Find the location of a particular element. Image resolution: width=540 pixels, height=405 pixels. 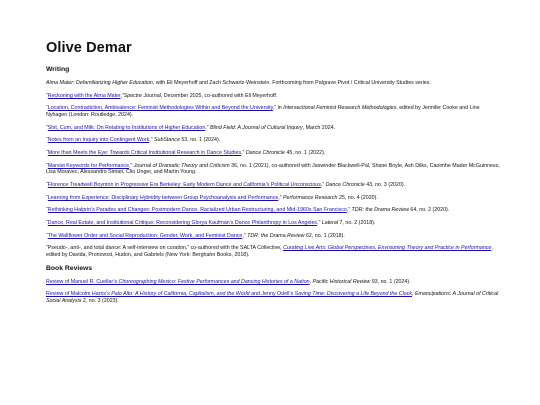

journal-title: Spectre Journal is located at coordinates (142, 95).